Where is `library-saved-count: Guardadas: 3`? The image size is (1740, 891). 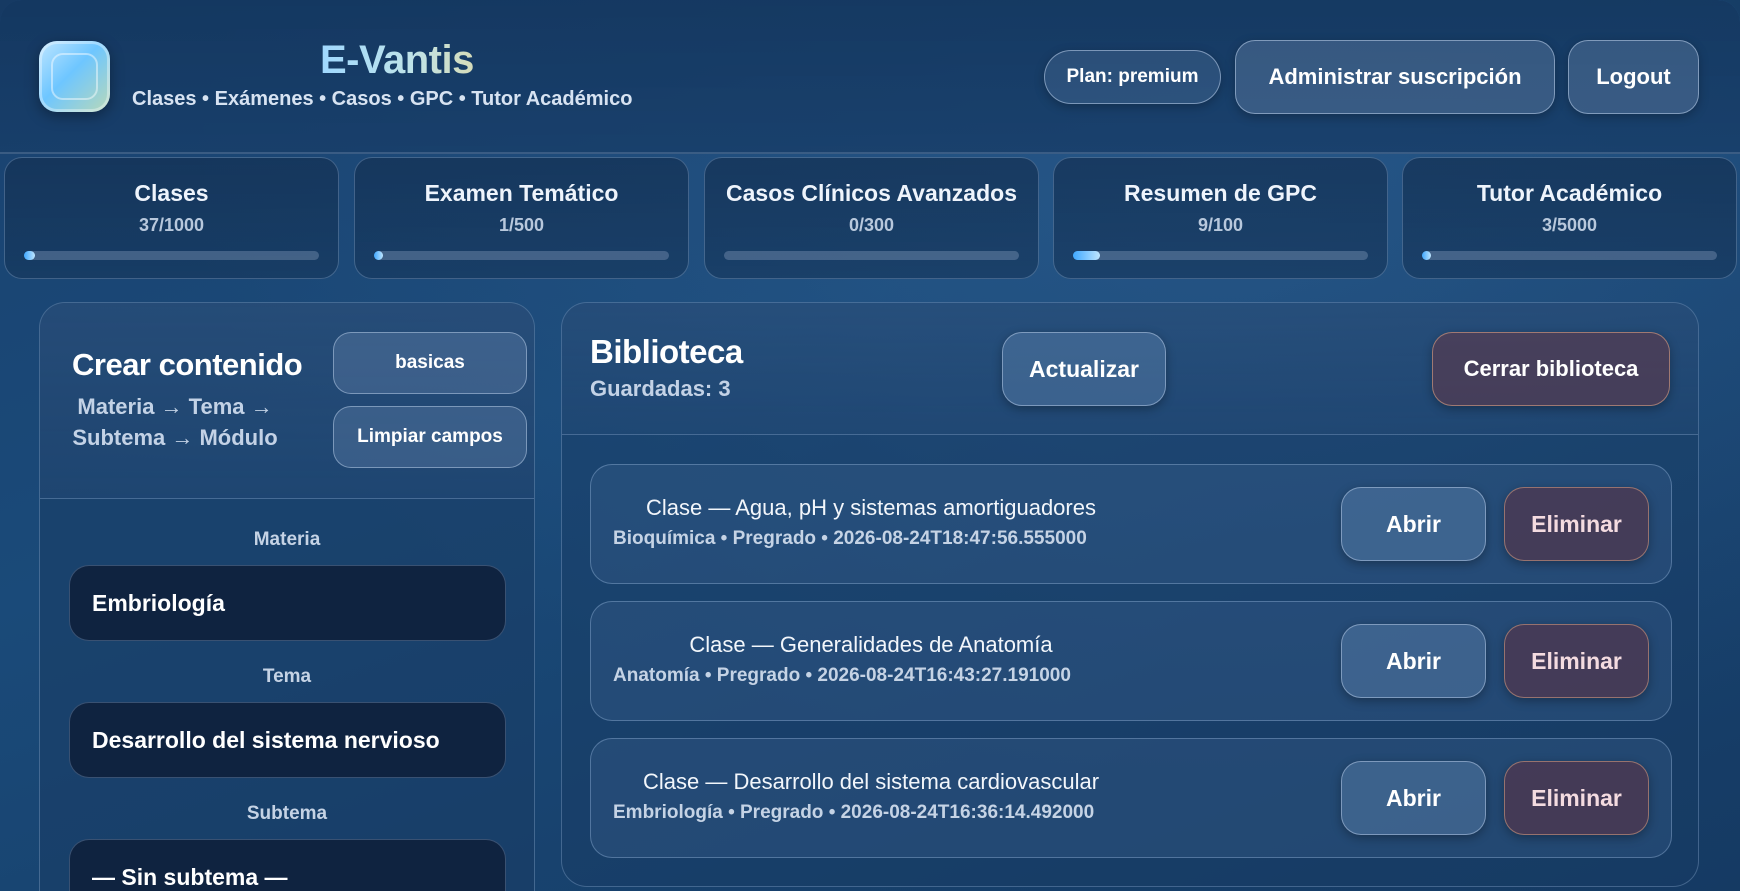
library-saved-count: Guardadas: 3 is located at coordinates (660, 388).